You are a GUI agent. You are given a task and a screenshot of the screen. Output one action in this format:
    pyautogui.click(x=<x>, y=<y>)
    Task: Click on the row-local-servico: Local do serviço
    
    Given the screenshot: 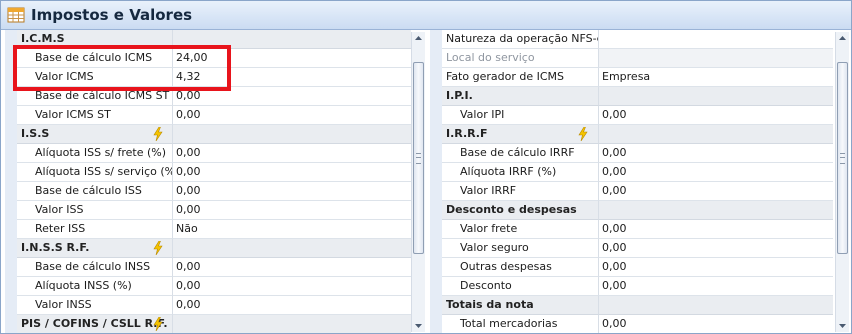 What is the action you would take?
    pyautogui.click(x=629, y=58)
    